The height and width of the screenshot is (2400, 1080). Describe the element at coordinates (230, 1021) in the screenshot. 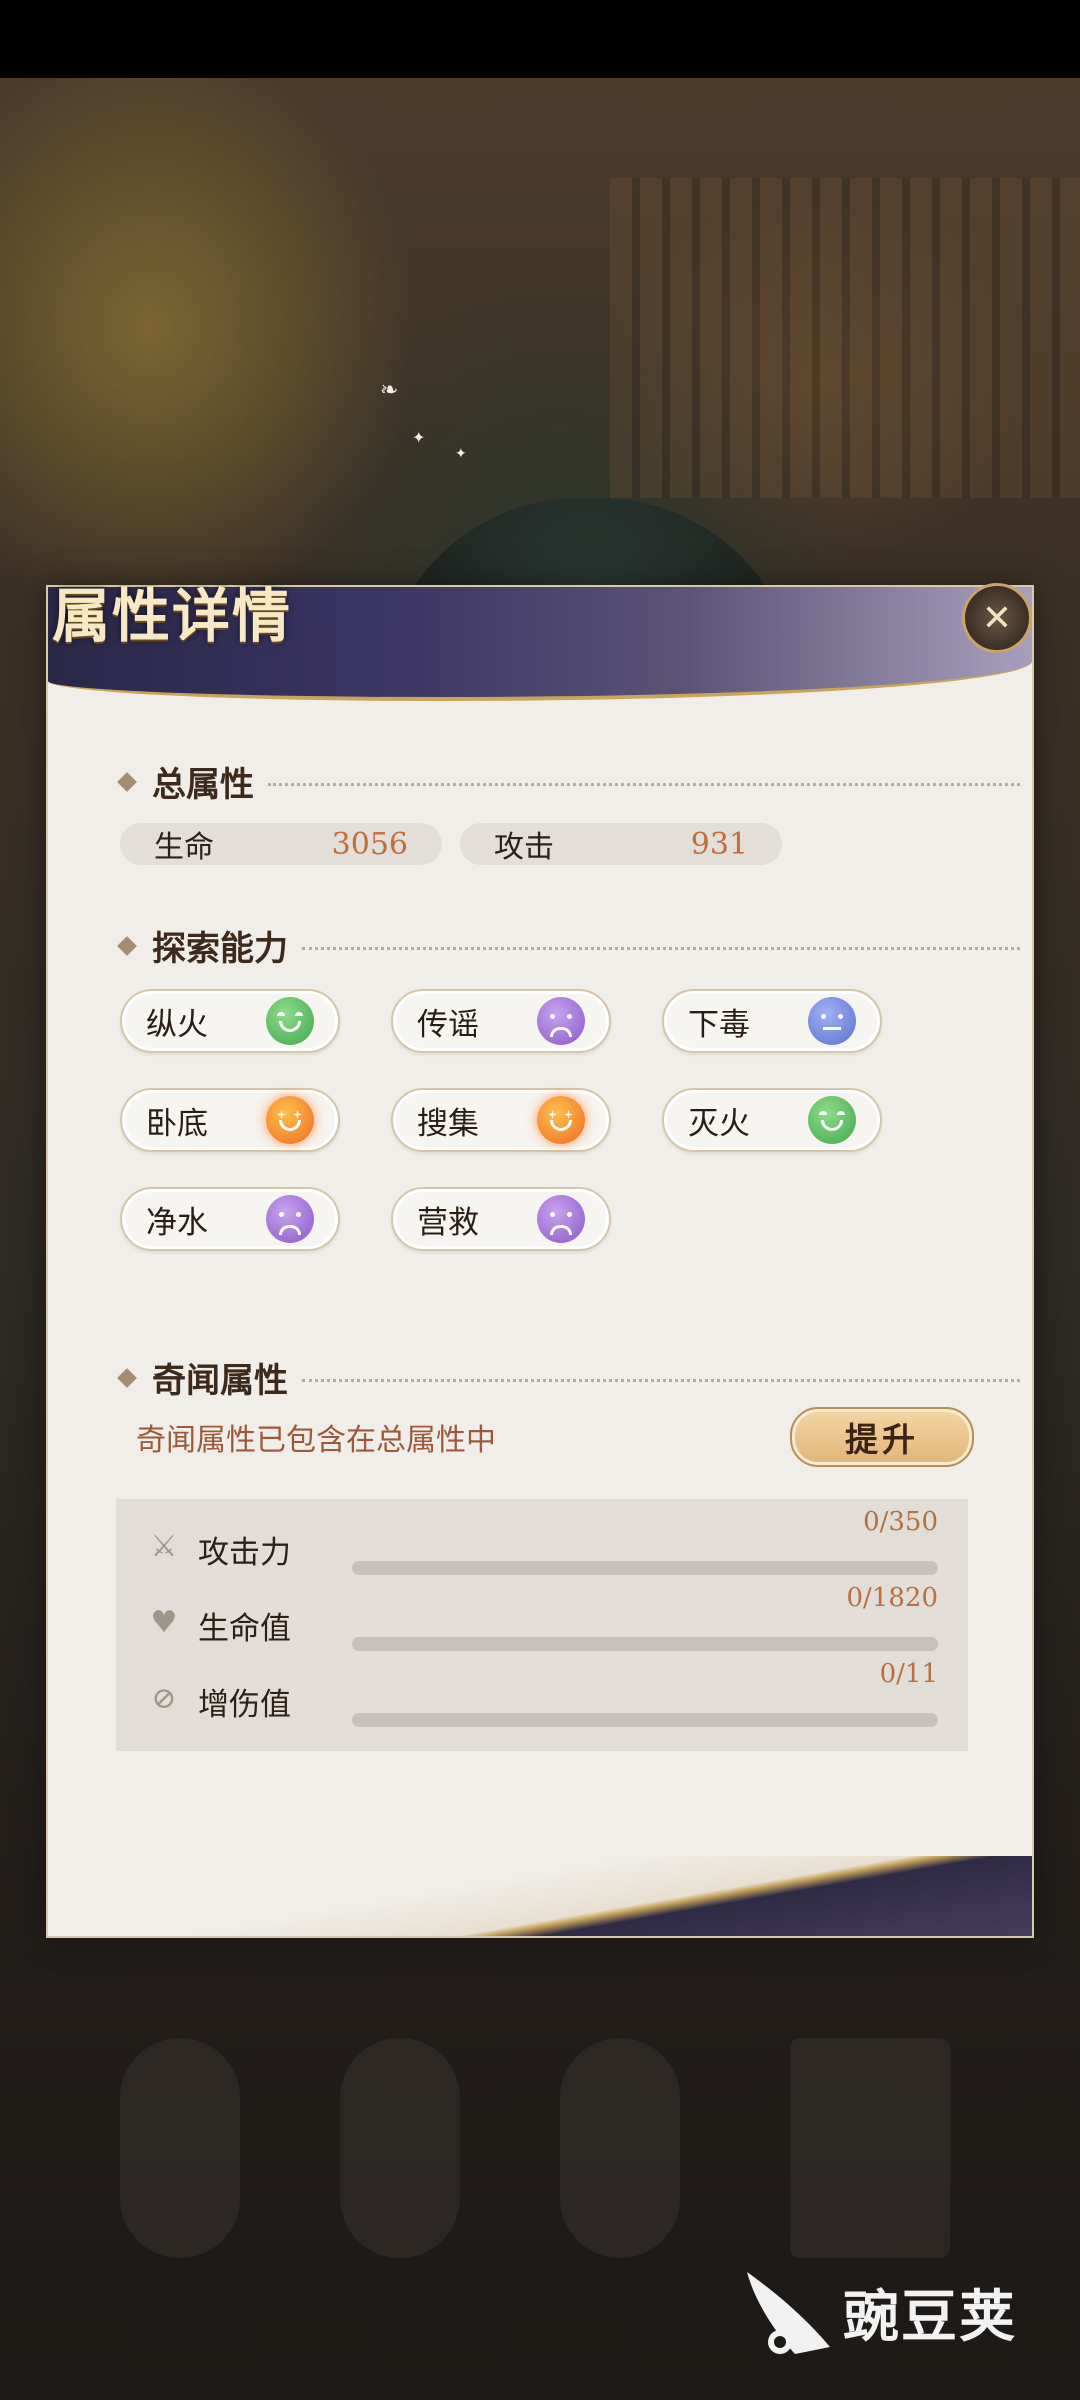

I see `ability-arson: 纵火` at that location.